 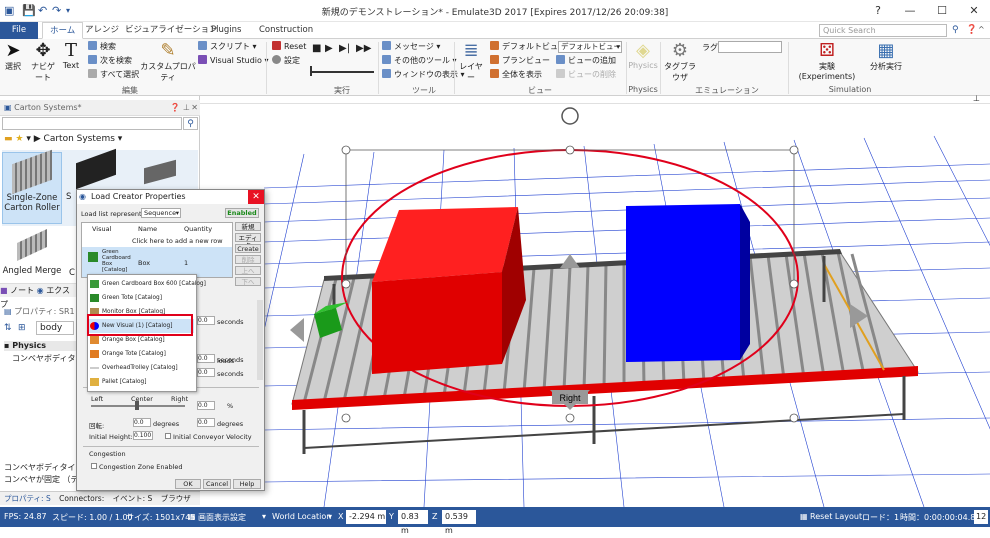 What do you see at coordinates (836, 516) in the screenshot?
I see `reset-layout-button: Reset Layout` at bounding box center [836, 516].